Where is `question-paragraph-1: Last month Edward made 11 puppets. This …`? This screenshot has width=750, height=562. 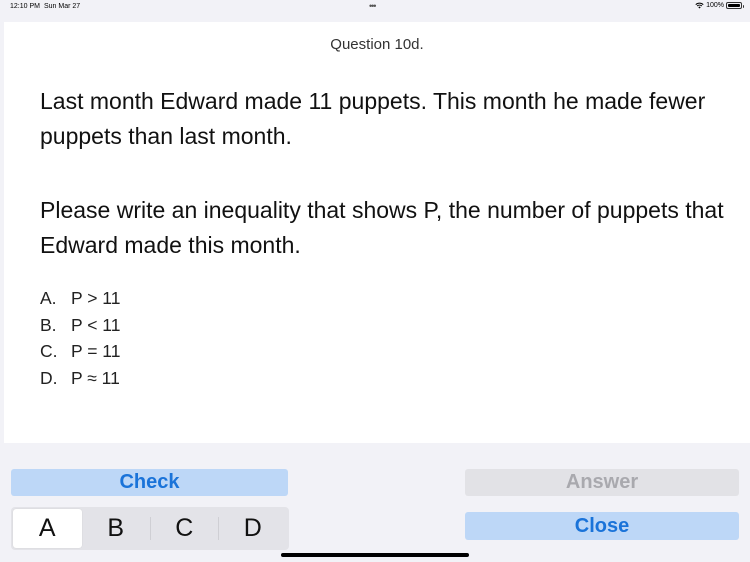
question-paragraph-1: Last month Edward made 11 puppets. This … is located at coordinates (373, 118).